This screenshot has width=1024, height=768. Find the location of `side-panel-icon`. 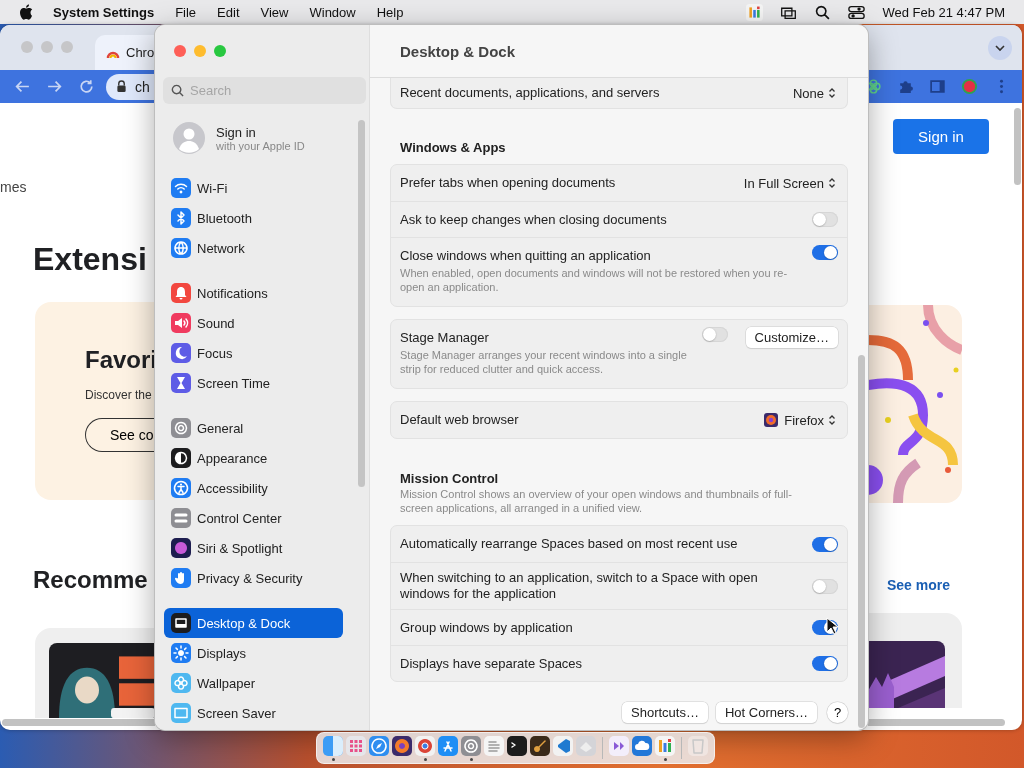

side-panel-icon is located at coordinates (937, 86).